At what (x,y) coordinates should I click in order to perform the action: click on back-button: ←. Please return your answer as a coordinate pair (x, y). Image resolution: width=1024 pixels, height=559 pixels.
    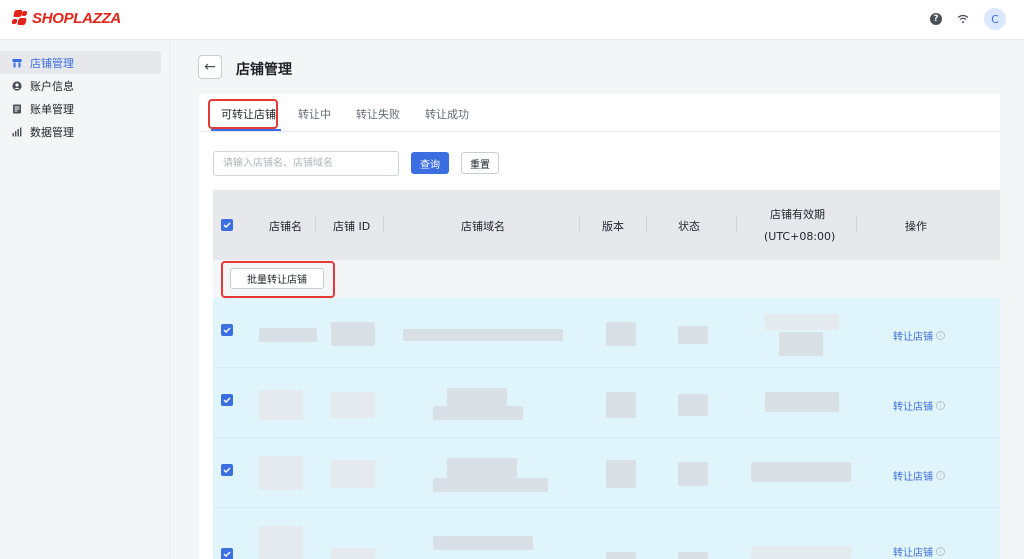
    Looking at the image, I should click on (210, 67).